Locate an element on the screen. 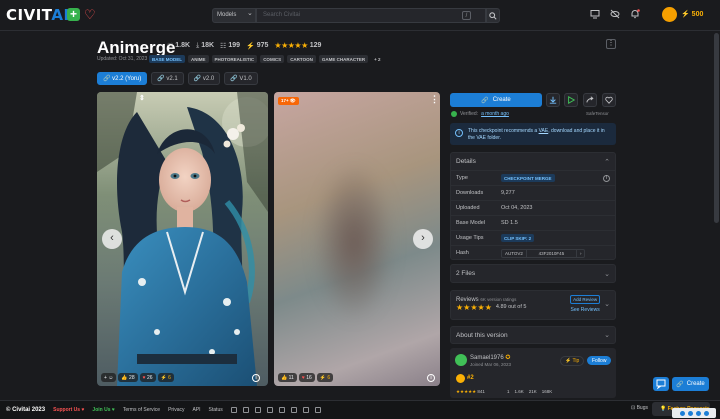  favorites-stat: ♡ 1.8K is located at coordinates (178, 46).